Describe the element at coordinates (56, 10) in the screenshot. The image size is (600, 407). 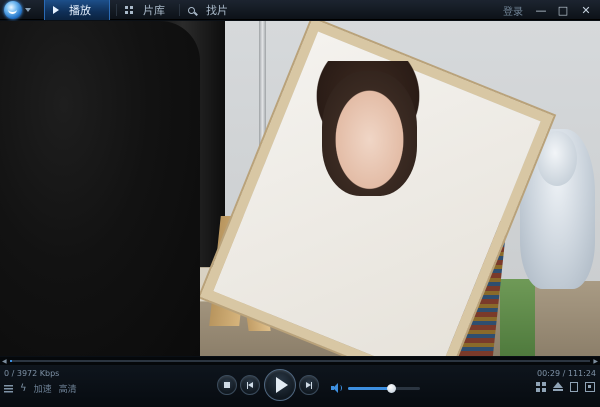
I see `play-tab-icon` at that location.